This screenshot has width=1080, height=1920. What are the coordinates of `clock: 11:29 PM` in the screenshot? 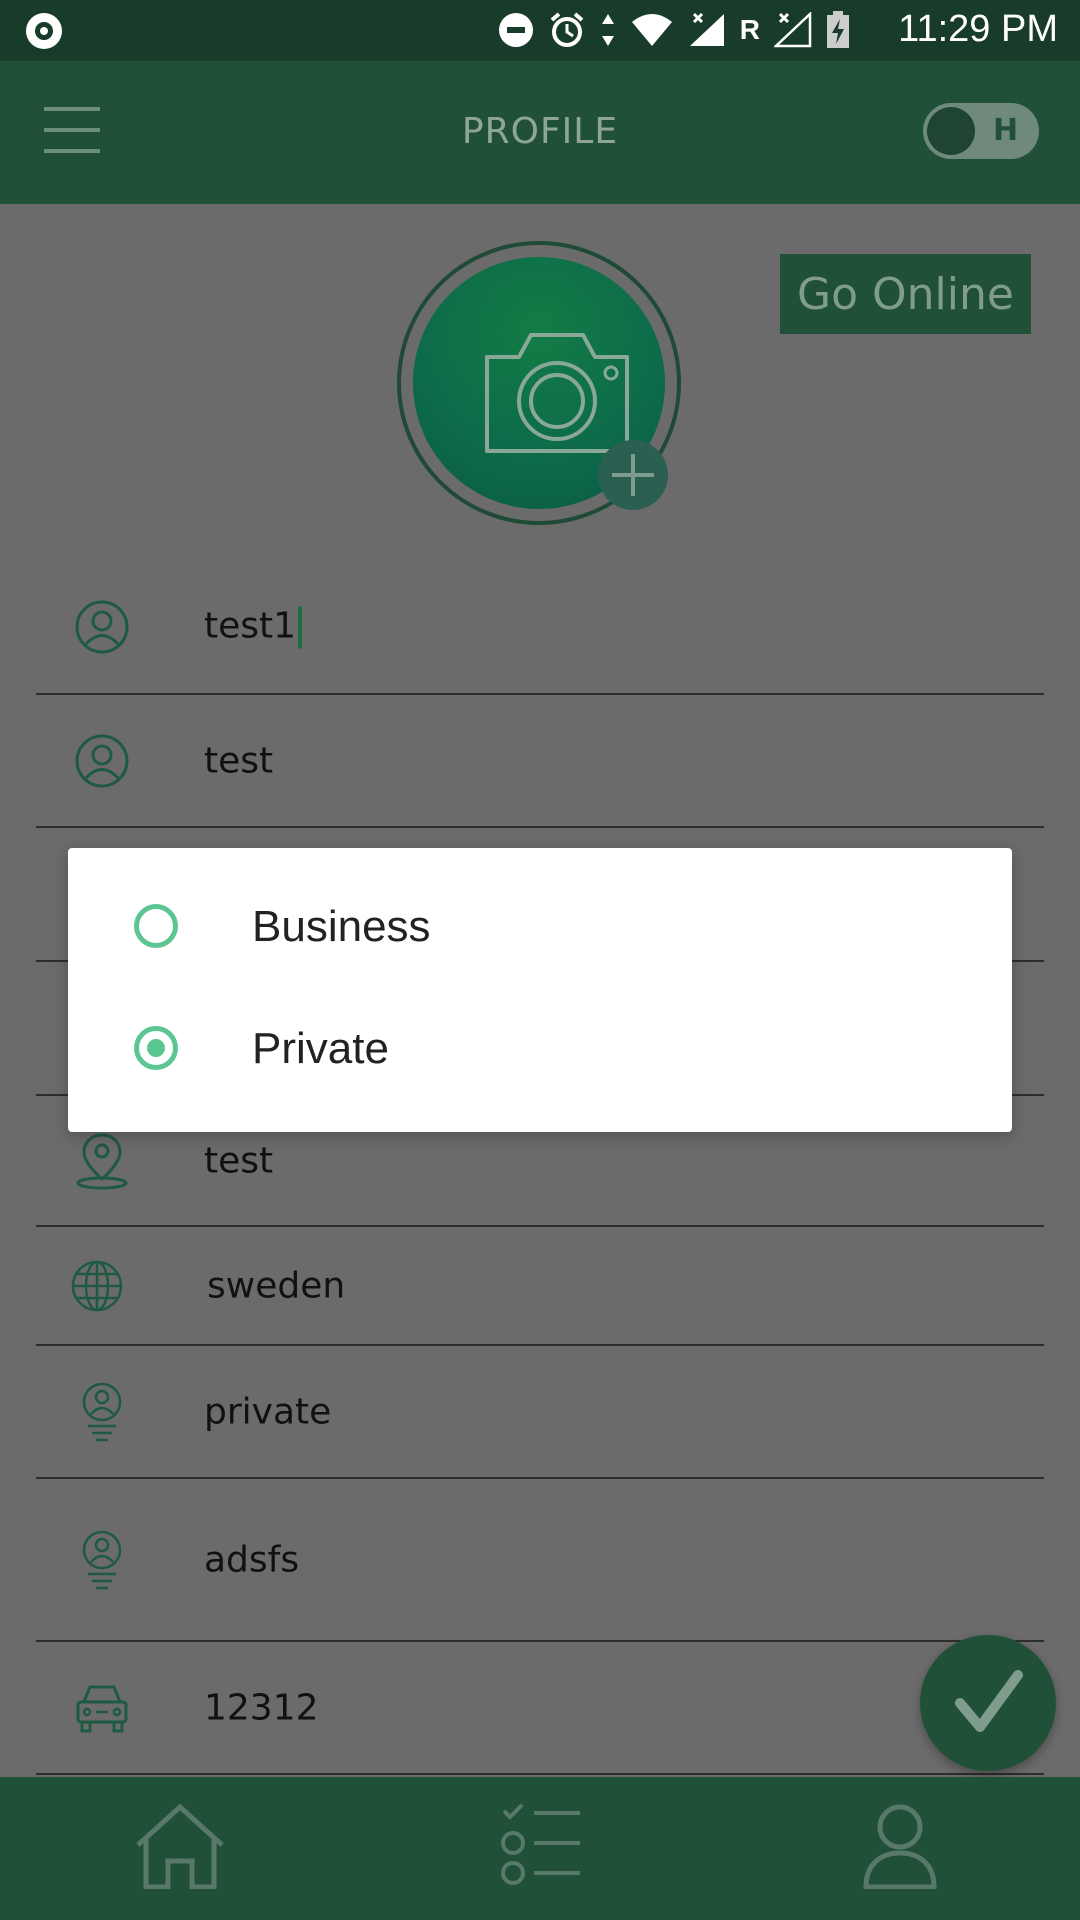 It's located at (978, 29).